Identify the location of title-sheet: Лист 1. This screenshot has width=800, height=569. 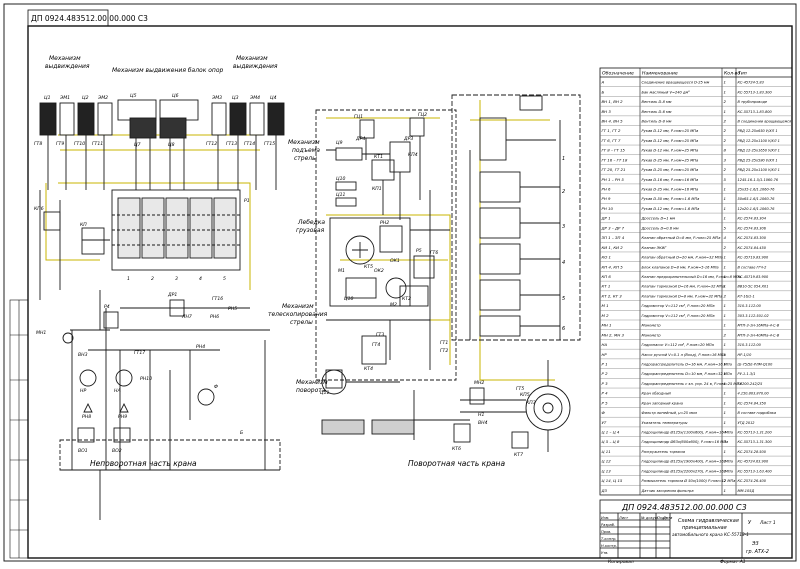
(767, 523).